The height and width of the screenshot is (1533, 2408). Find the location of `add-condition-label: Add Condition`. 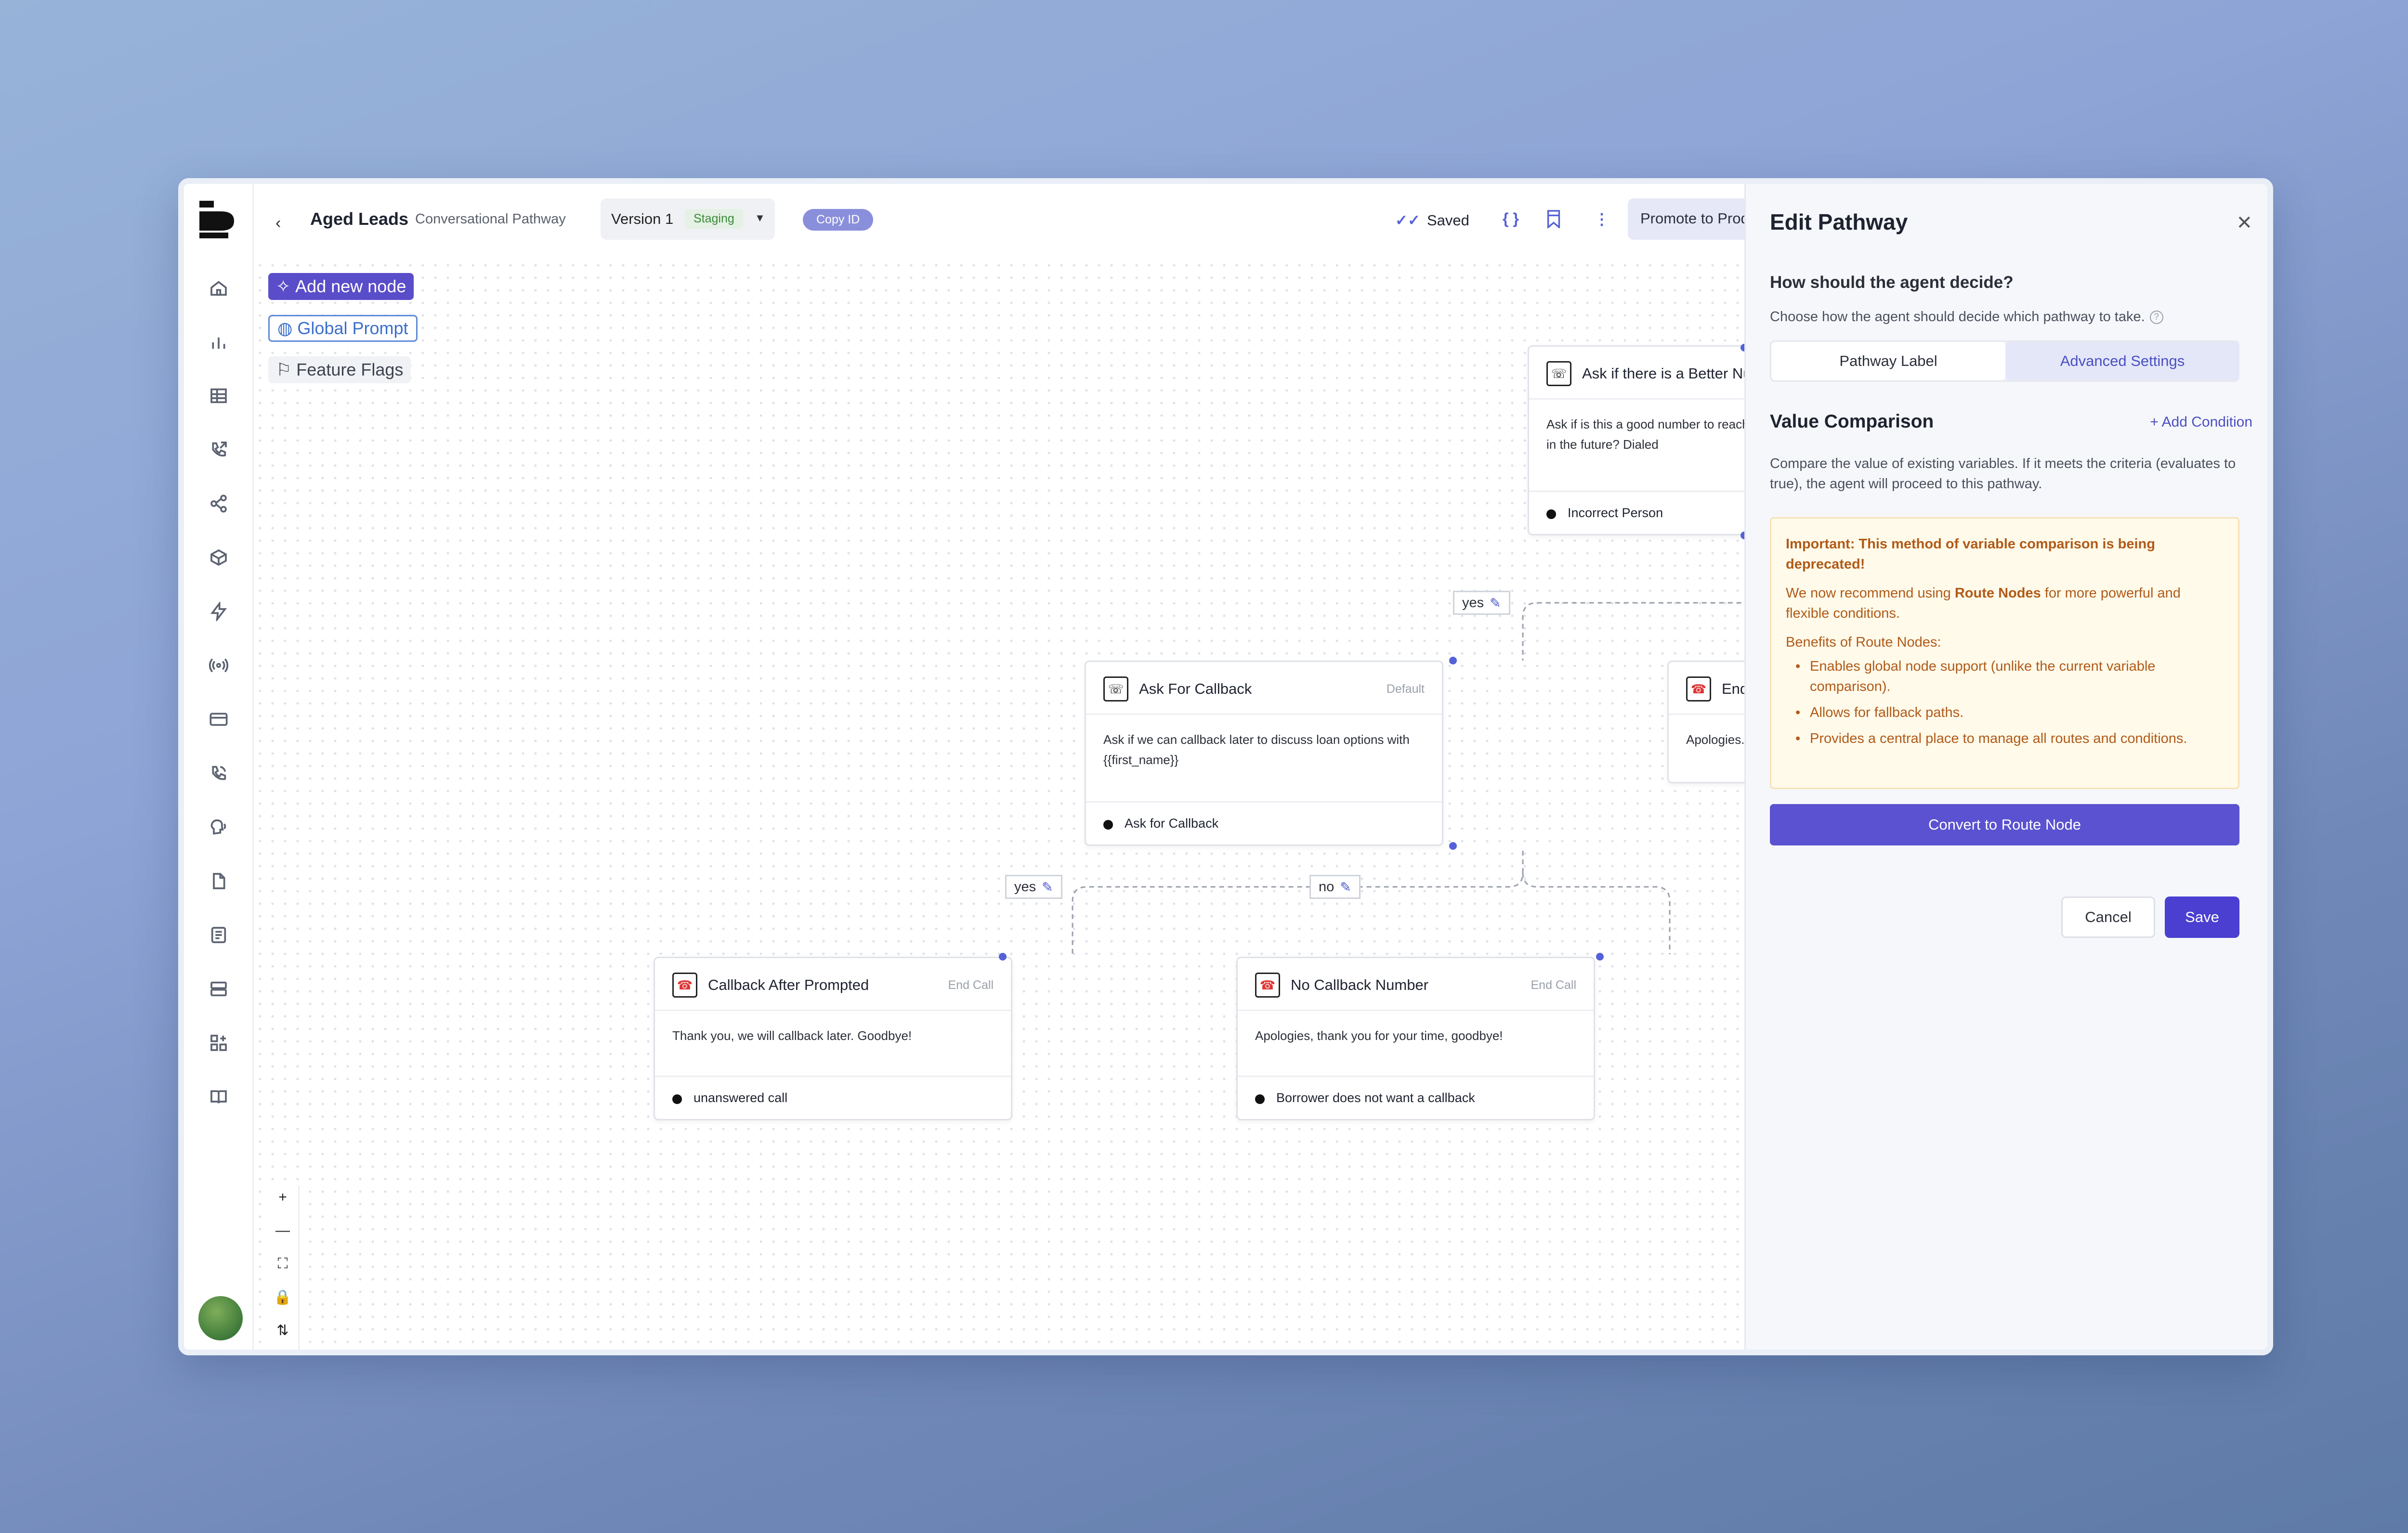

add-condition-label: Add Condition is located at coordinates (2206, 422).